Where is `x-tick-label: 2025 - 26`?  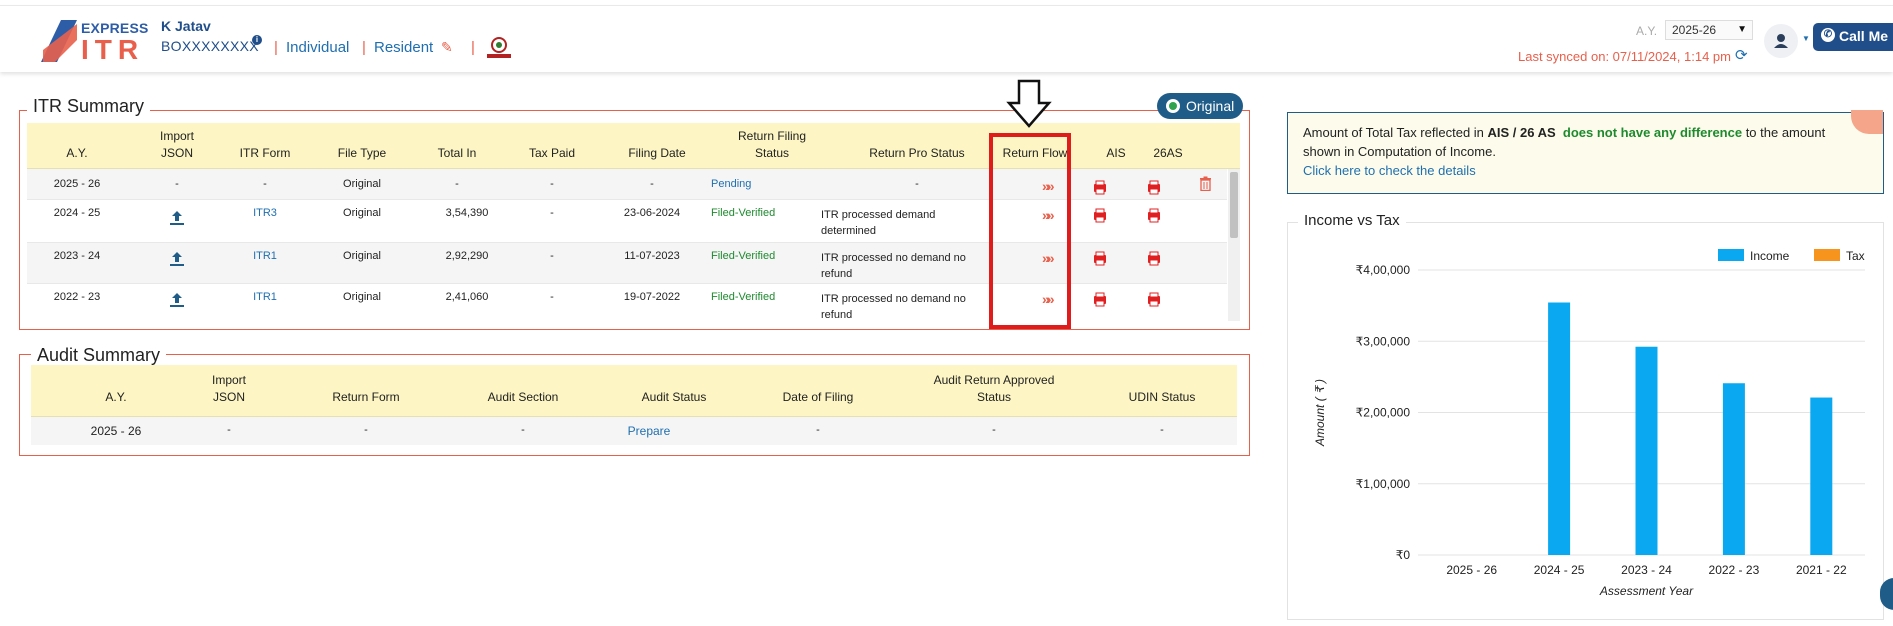
x-tick-label: 2025 - 26 is located at coordinates (1471, 570).